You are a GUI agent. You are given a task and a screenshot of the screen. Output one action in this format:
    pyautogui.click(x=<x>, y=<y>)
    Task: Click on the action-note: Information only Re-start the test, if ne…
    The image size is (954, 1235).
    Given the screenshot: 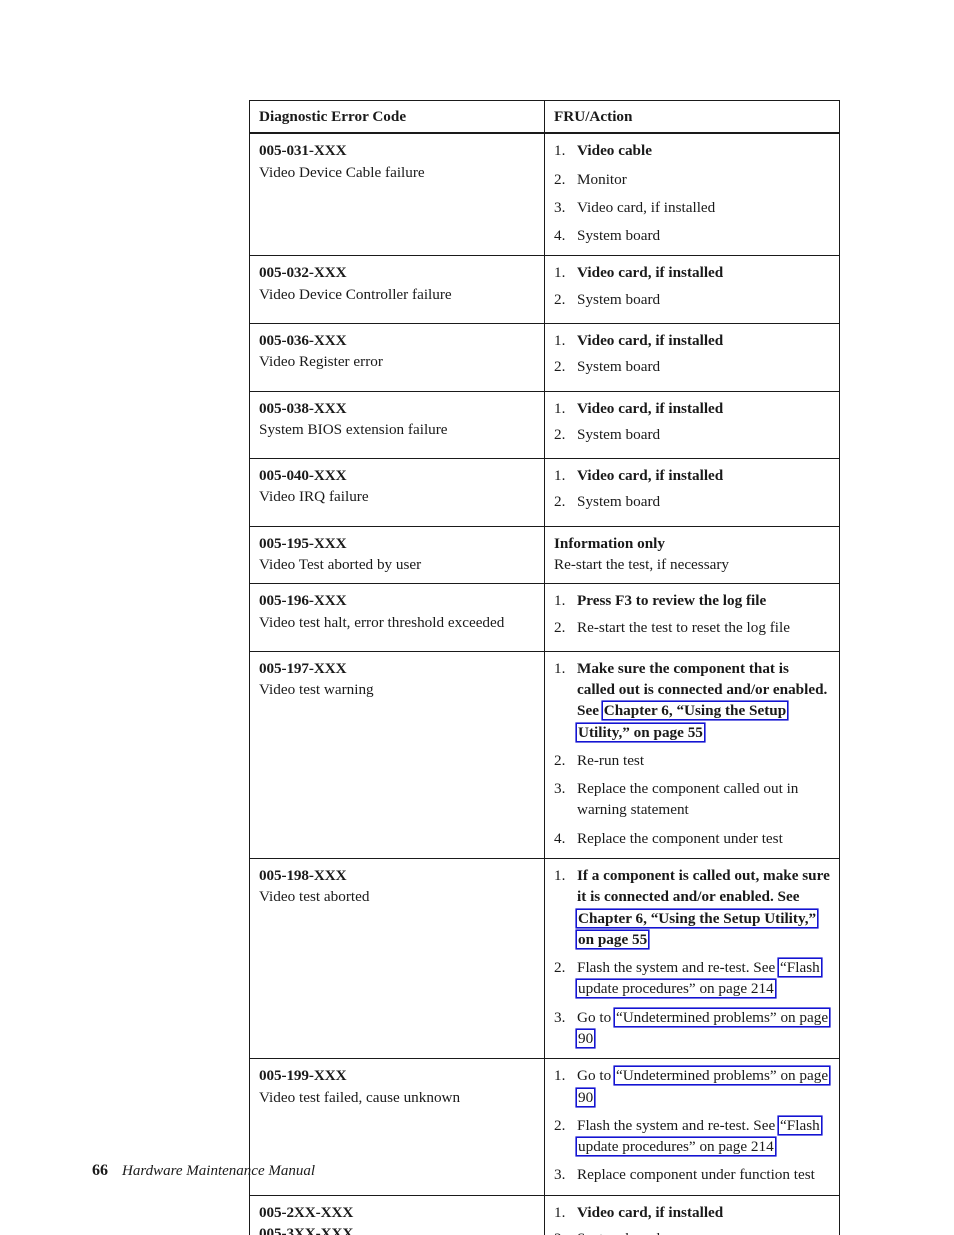 What is the action you would take?
    pyautogui.click(x=692, y=554)
    